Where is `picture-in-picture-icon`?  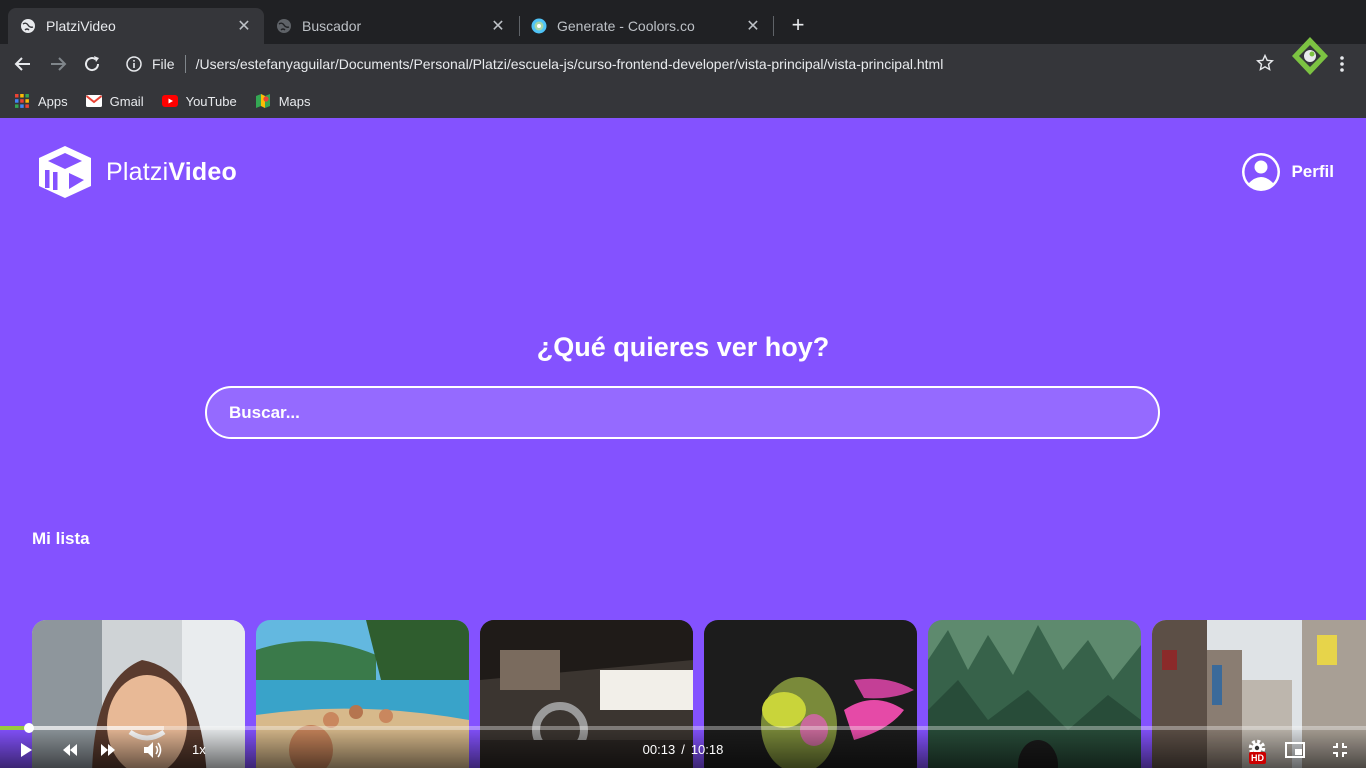 picture-in-picture-icon is located at coordinates (1295, 750).